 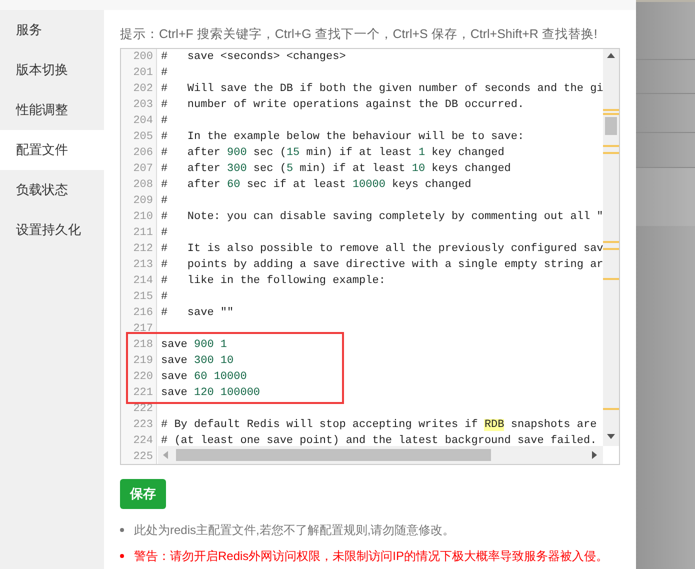 I want to click on code-line: save 900 1, so click(x=194, y=345).